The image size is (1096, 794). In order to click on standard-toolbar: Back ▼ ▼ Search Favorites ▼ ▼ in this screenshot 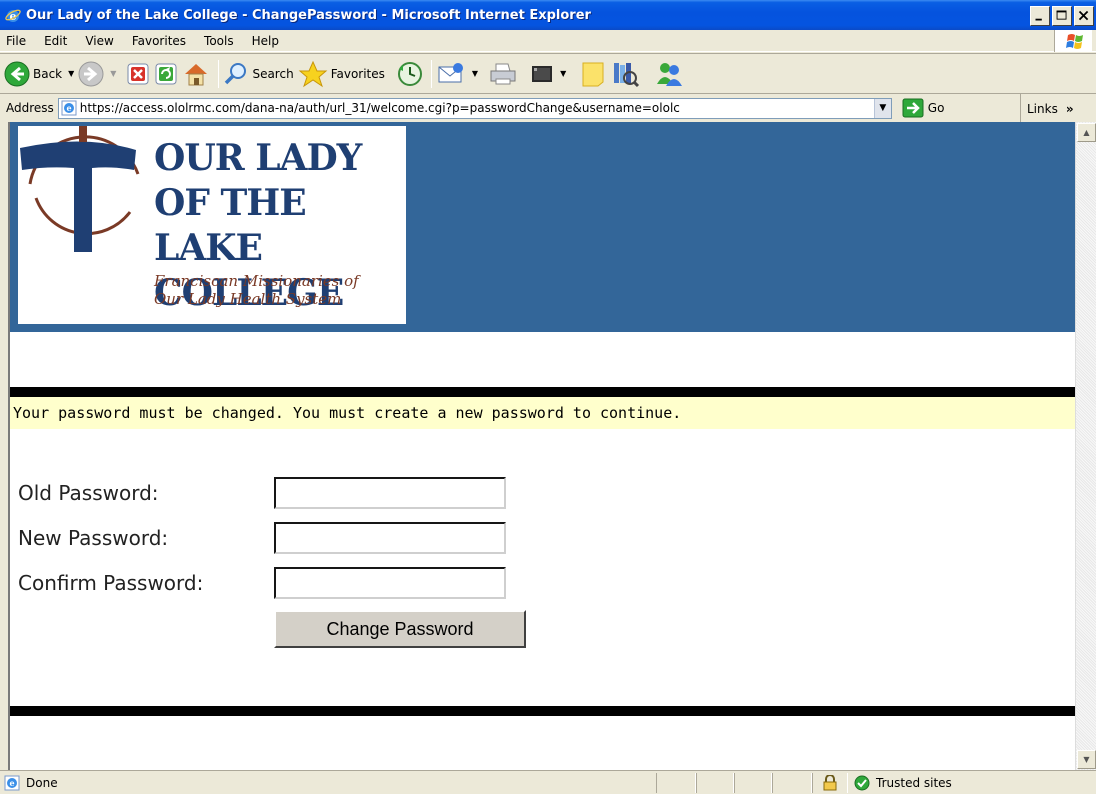, I will do `click(548, 73)`.